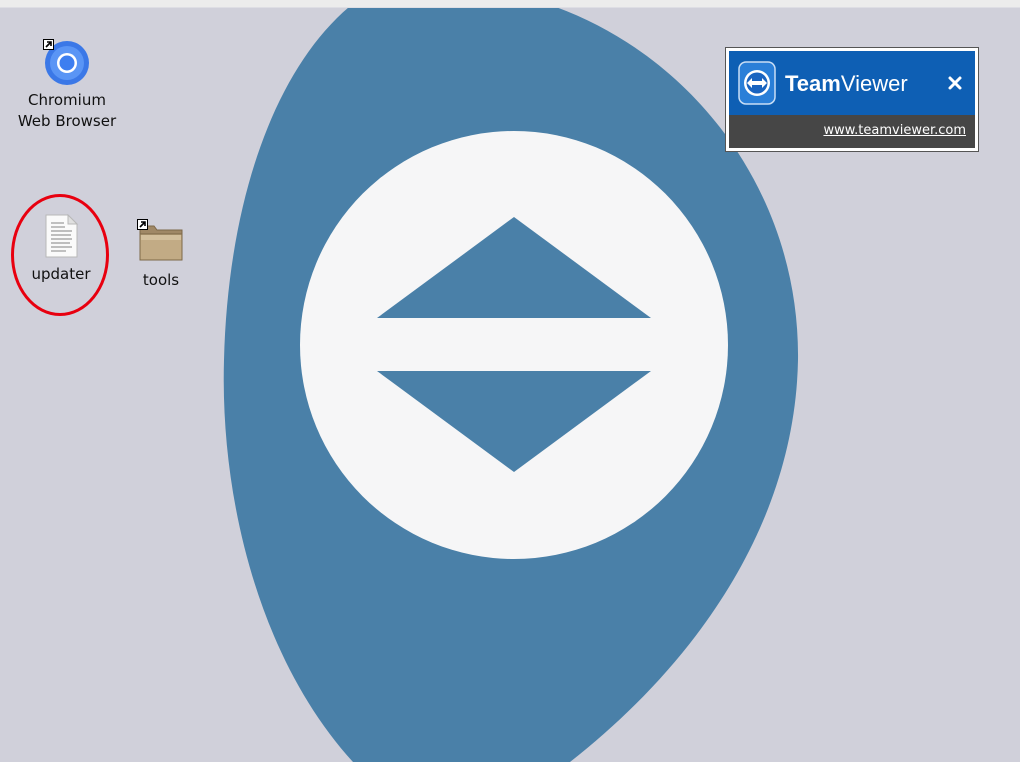 This screenshot has width=1020, height=762. Describe the element at coordinates (510, 4) in the screenshot. I see `top-panel-strip` at that location.